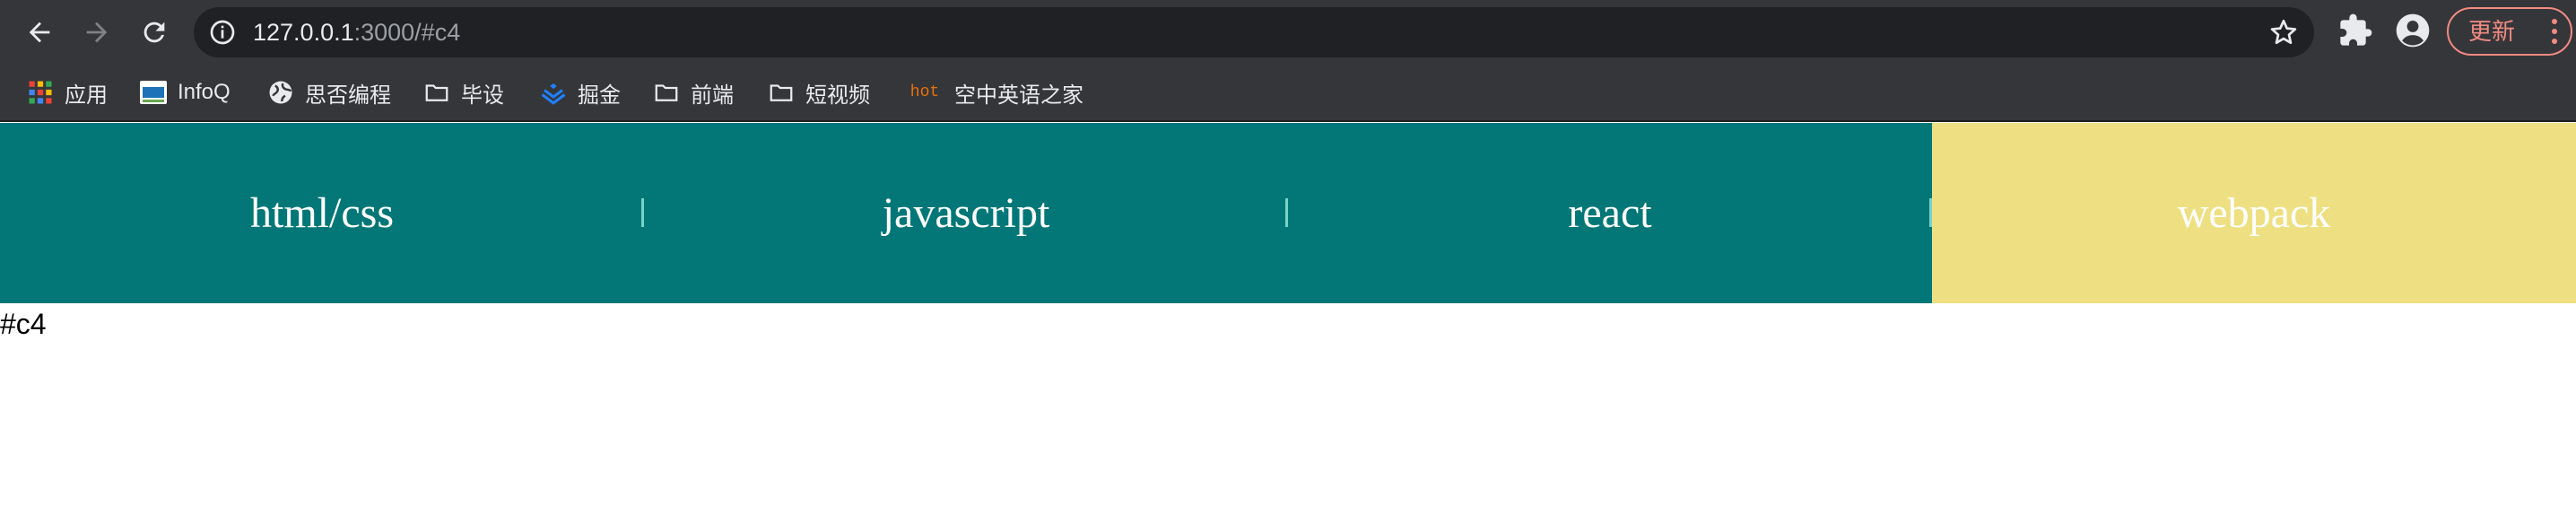 This screenshot has width=2576, height=515. I want to click on bookmark-label: 掘金, so click(599, 95).